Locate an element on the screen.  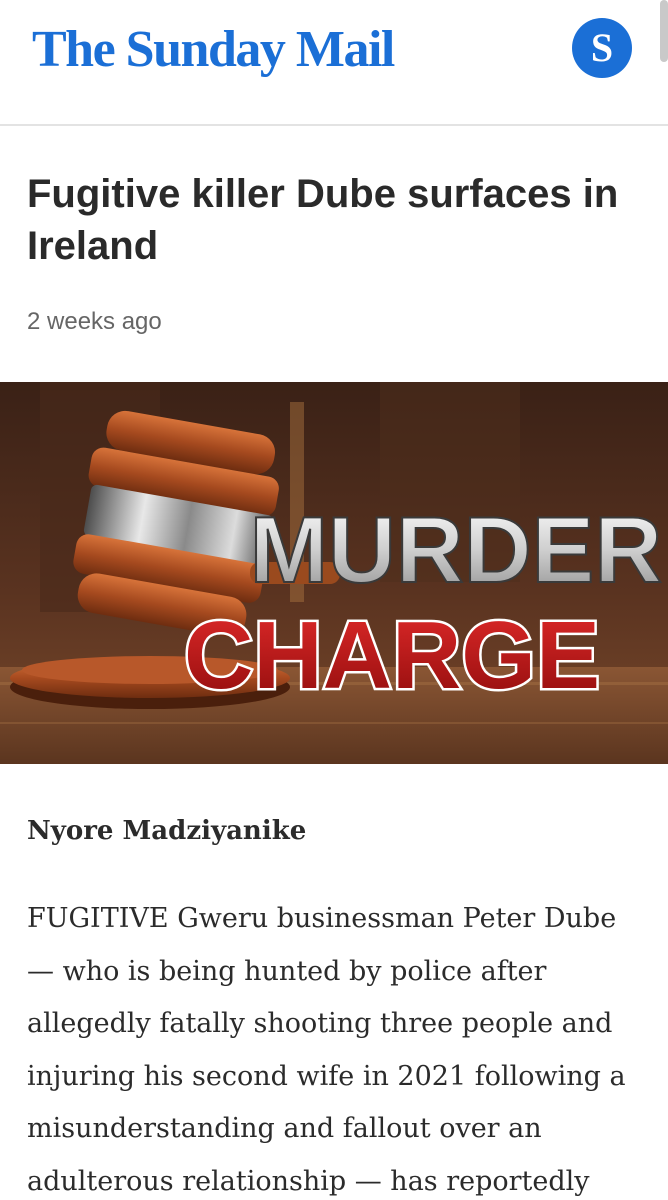
scrollbar is located at coordinates (664, 31).